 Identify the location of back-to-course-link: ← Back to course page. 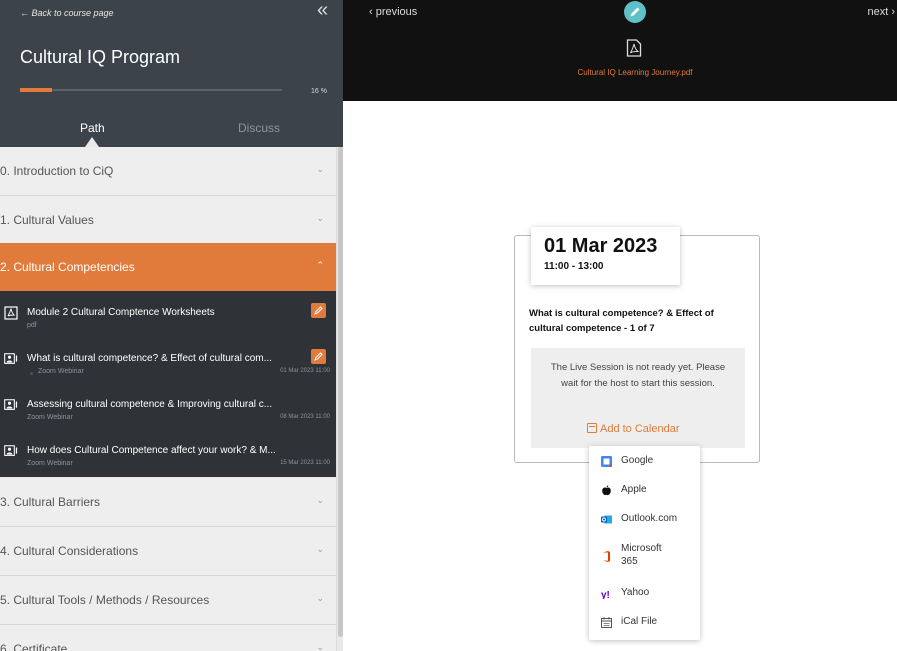
(67, 13).